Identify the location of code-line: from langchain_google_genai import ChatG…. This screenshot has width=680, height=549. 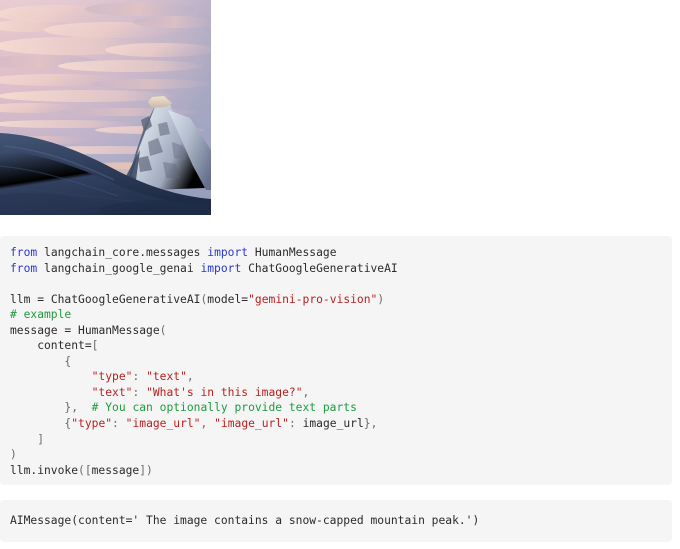
(204, 268).